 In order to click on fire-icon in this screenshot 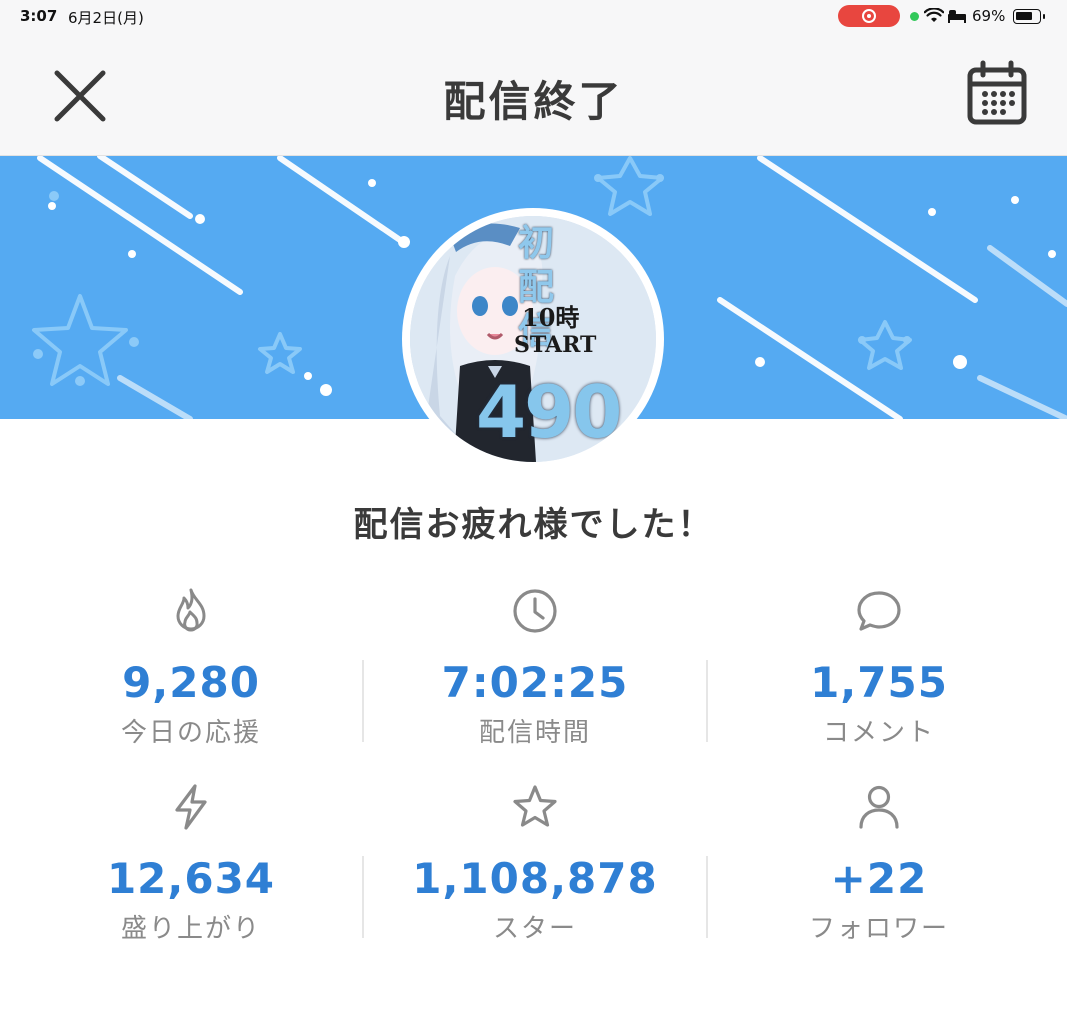, I will do `click(191, 610)`.